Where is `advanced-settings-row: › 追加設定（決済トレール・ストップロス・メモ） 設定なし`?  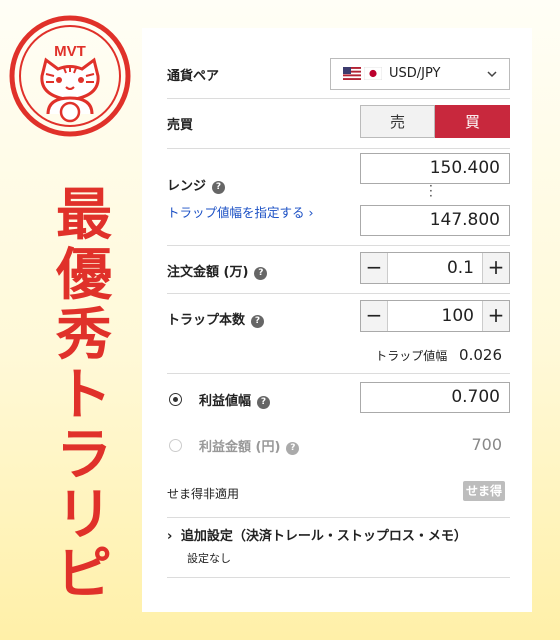 advanced-settings-row: › 追加設定（決済トレール・ストップロス・メモ） 設定なし is located at coordinates (338, 547).